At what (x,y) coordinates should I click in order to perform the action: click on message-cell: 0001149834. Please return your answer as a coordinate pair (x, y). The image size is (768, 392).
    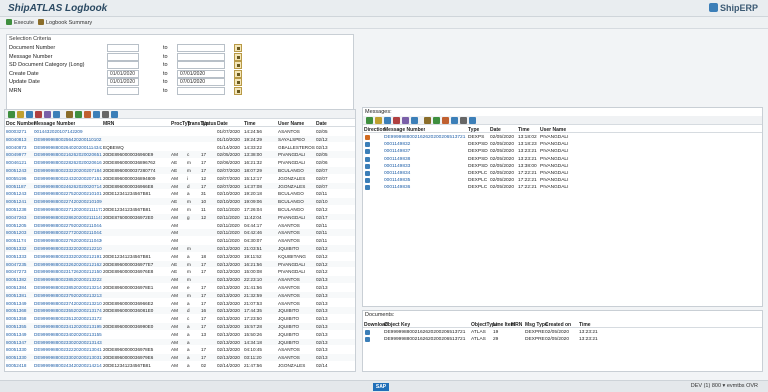
    Looking at the image, I should click on (397, 173).